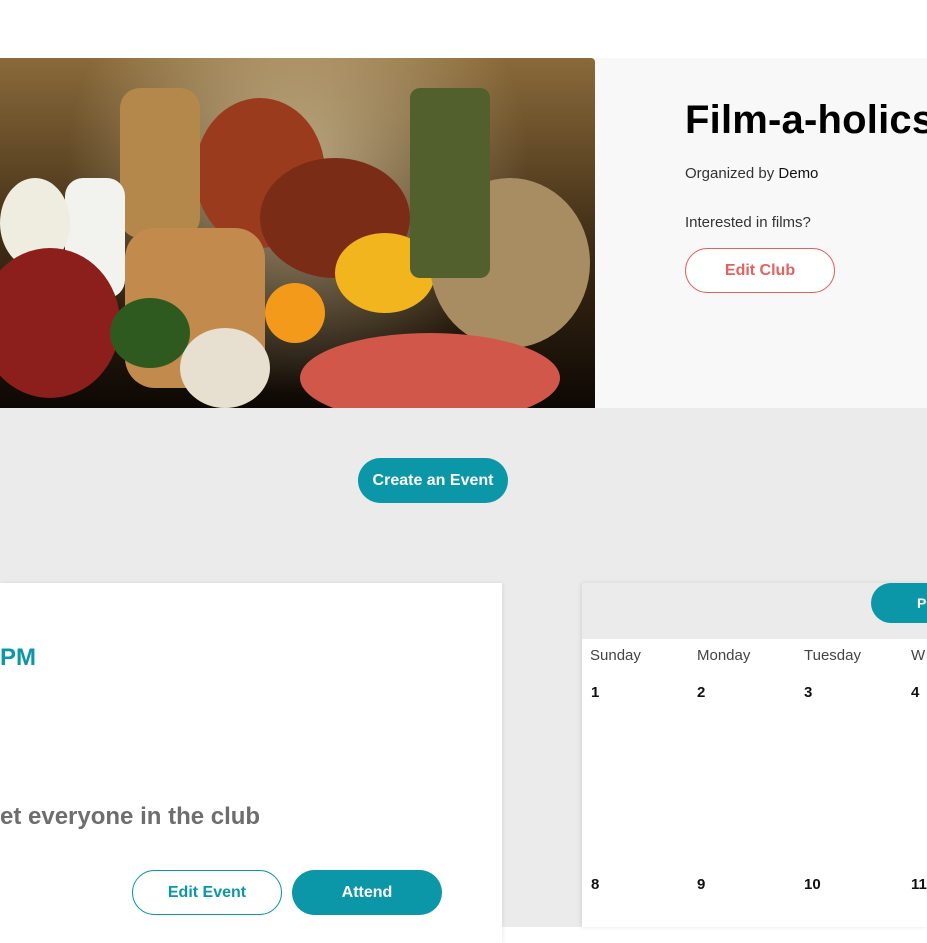 The image size is (927, 943). I want to click on image-jar, so click(160, 163).